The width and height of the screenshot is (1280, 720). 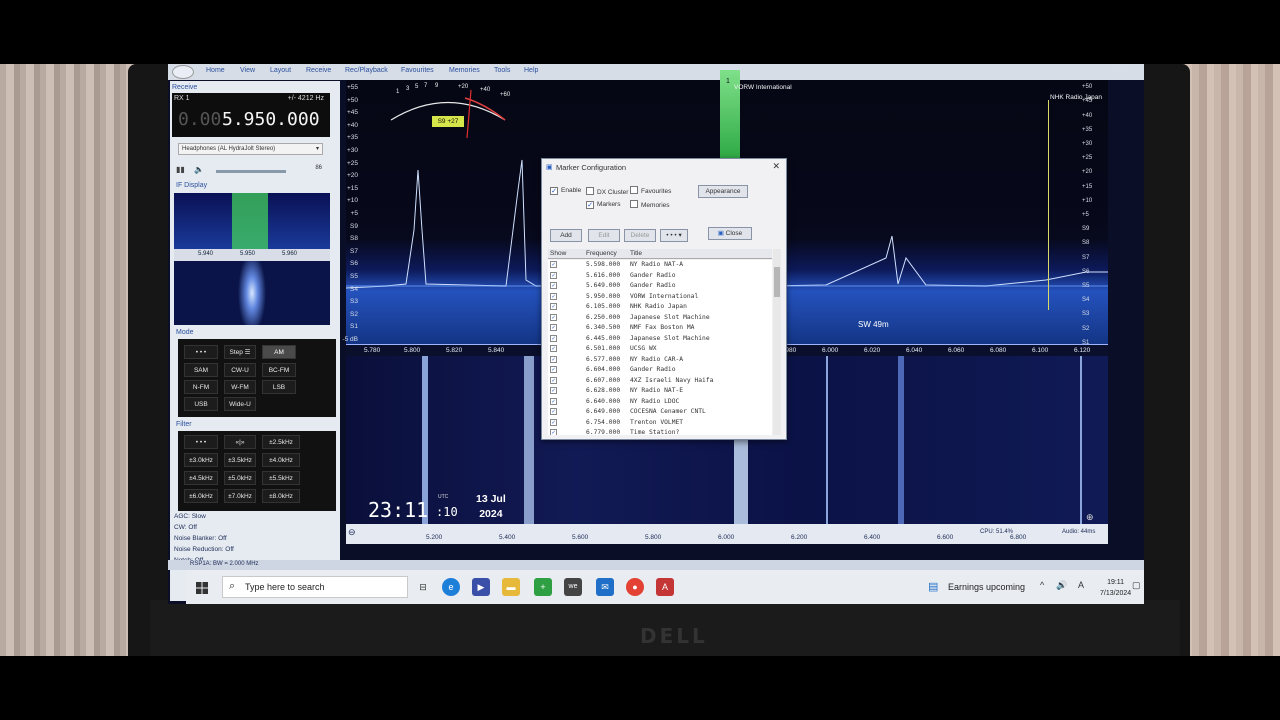 I want to click on zoom-out-icon: ⊖, so click(x=352, y=532).